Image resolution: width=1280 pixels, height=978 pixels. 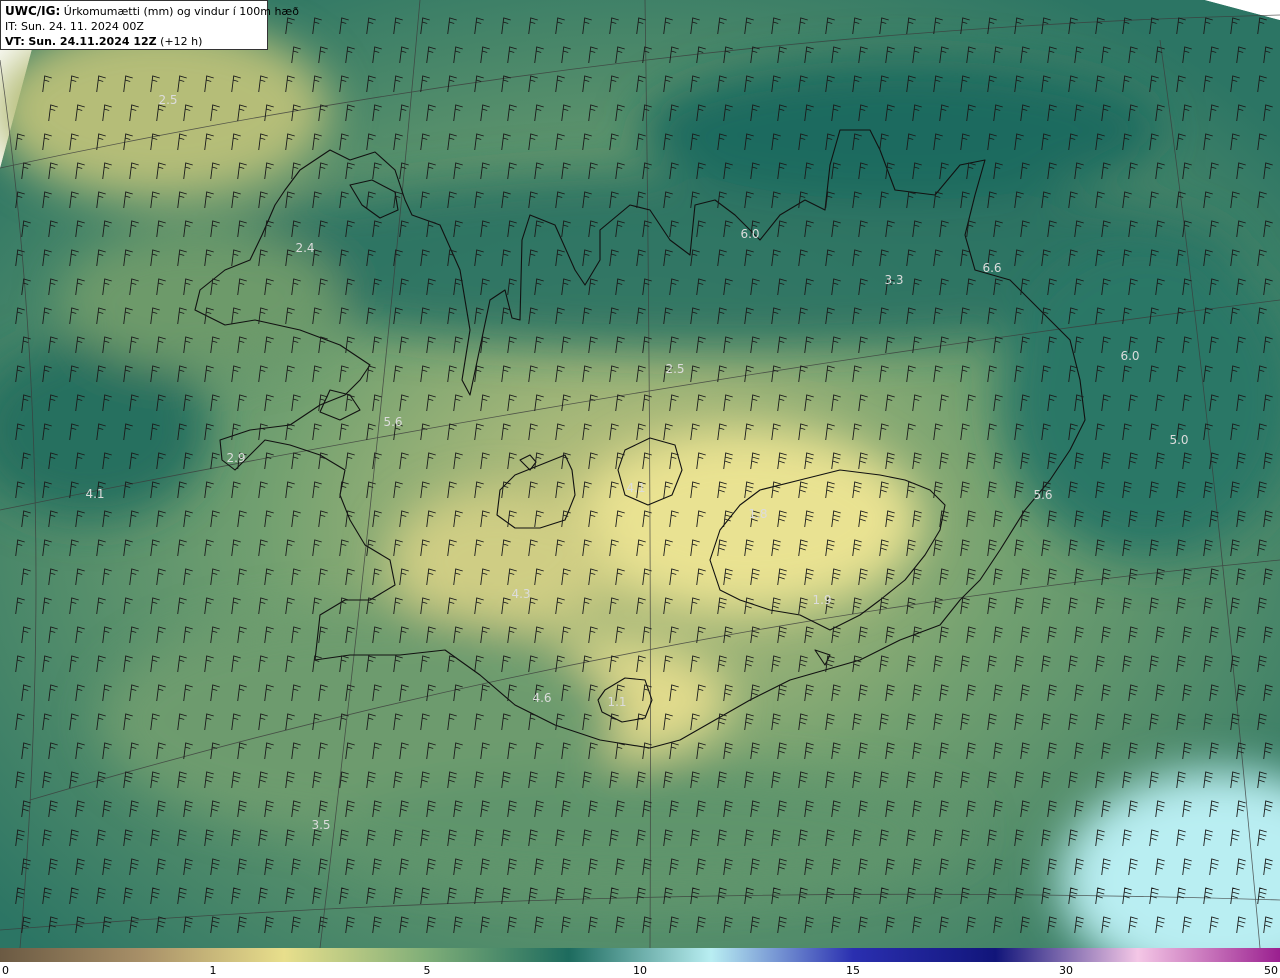 What do you see at coordinates (893, 280) in the screenshot?
I see `value-label: 3.3` at bounding box center [893, 280].